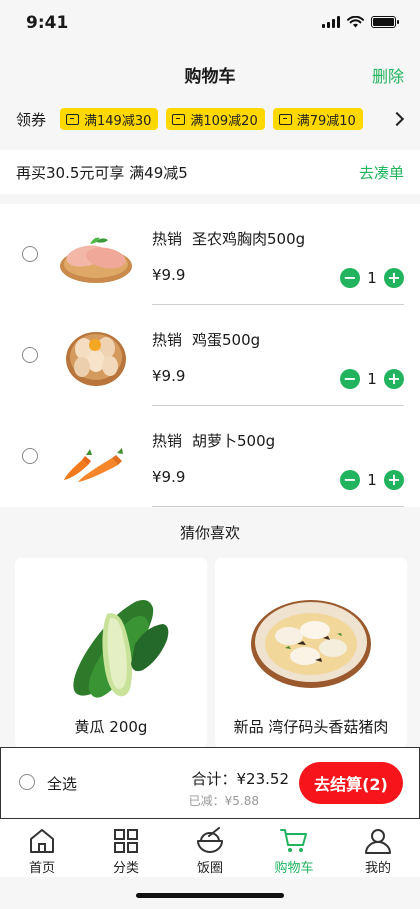 The image size is (420, 909). Describe the element at coordinates (210, 77) in the screenshot. I see `page-title: 购物车` at that location.